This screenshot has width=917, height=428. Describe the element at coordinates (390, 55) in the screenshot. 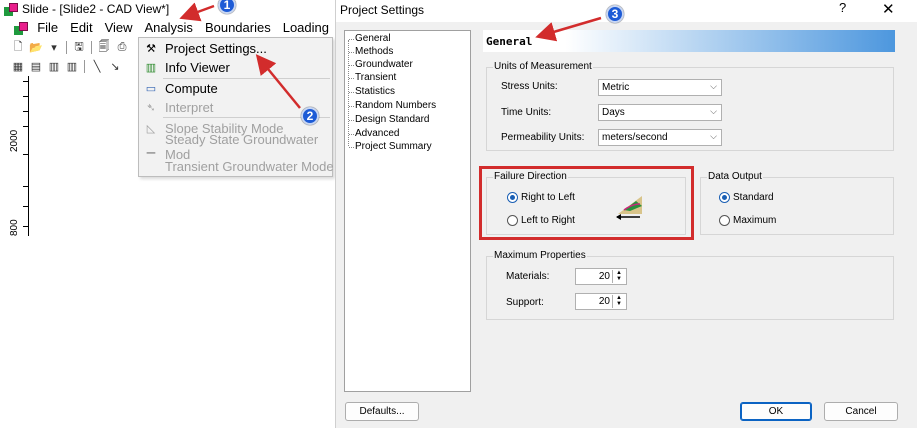

I see `annotation-arrows` at that location.